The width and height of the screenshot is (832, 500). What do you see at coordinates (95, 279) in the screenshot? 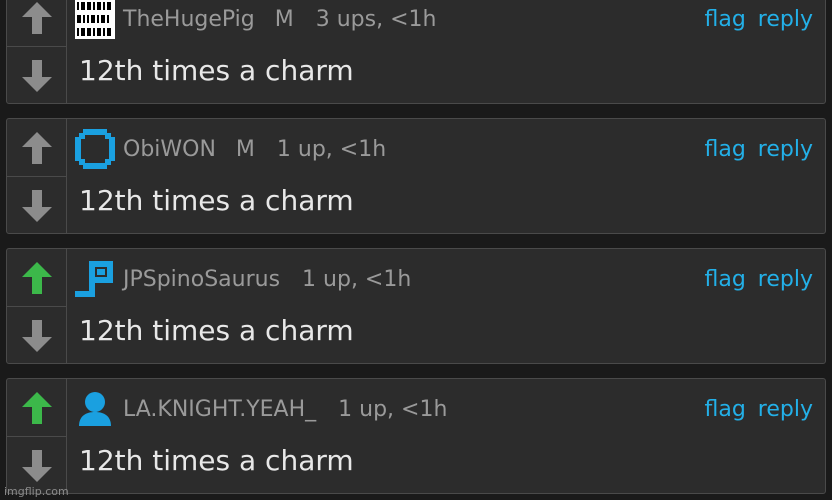
I see `p-shape-icon` at bounding box center [95, 279].